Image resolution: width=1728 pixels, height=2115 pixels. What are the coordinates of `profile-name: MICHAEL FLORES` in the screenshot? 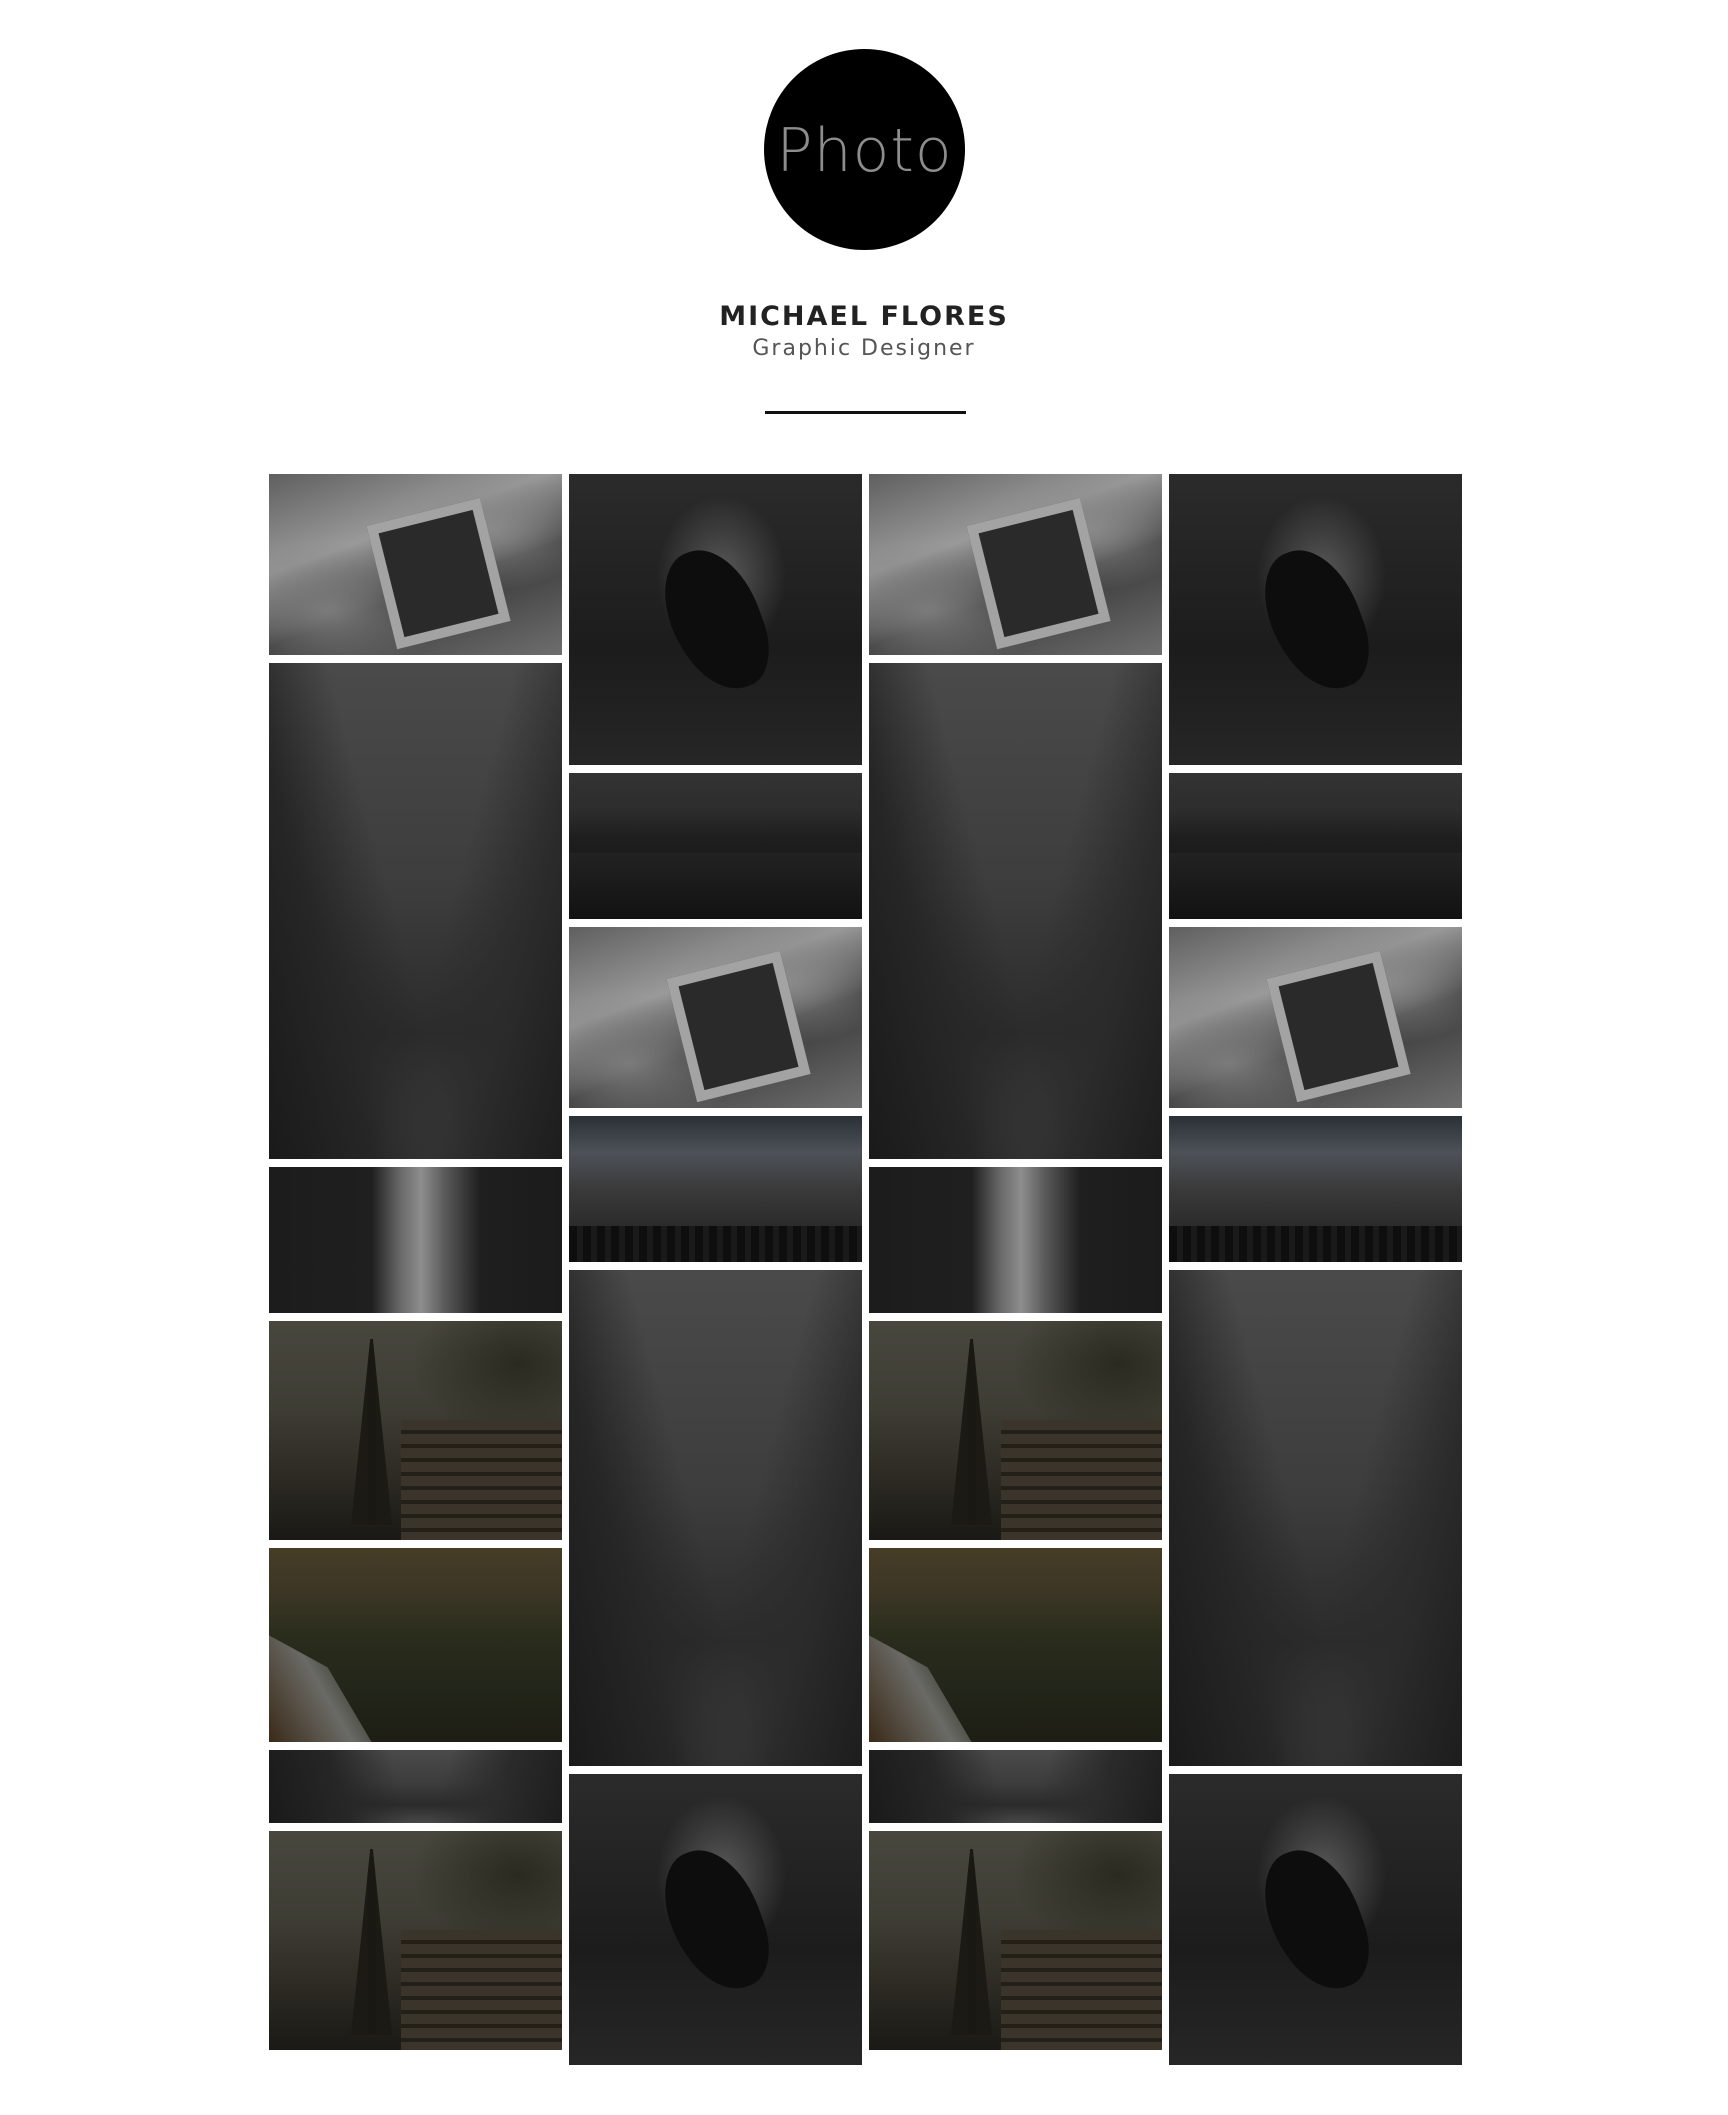 It's located at (864, 316).